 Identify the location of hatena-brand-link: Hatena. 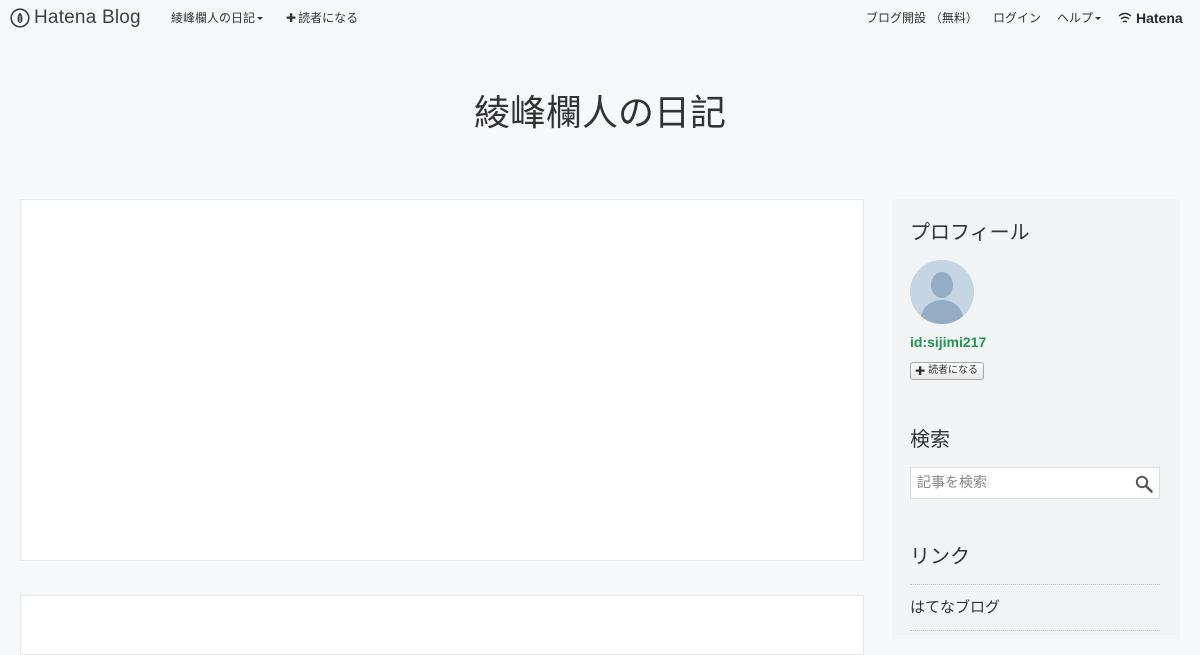
(1150, 18).